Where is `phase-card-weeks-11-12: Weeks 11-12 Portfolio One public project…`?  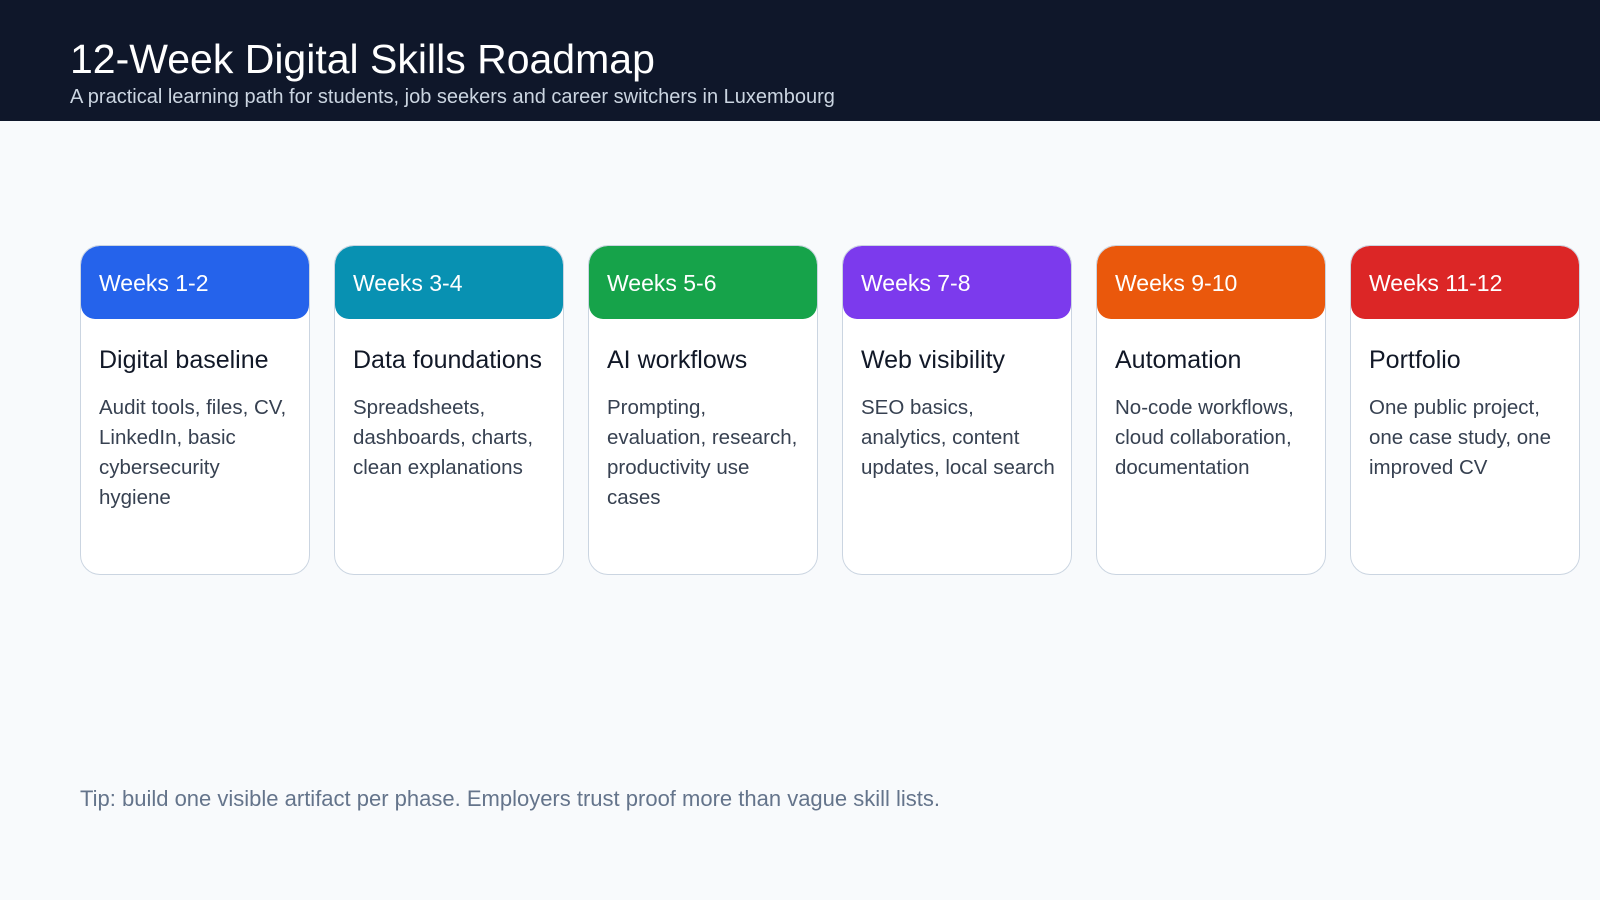
phase-card-weeks-11-12: Weeks 11-12 Portfolio One public project… is located at coordinates (1465, 410).